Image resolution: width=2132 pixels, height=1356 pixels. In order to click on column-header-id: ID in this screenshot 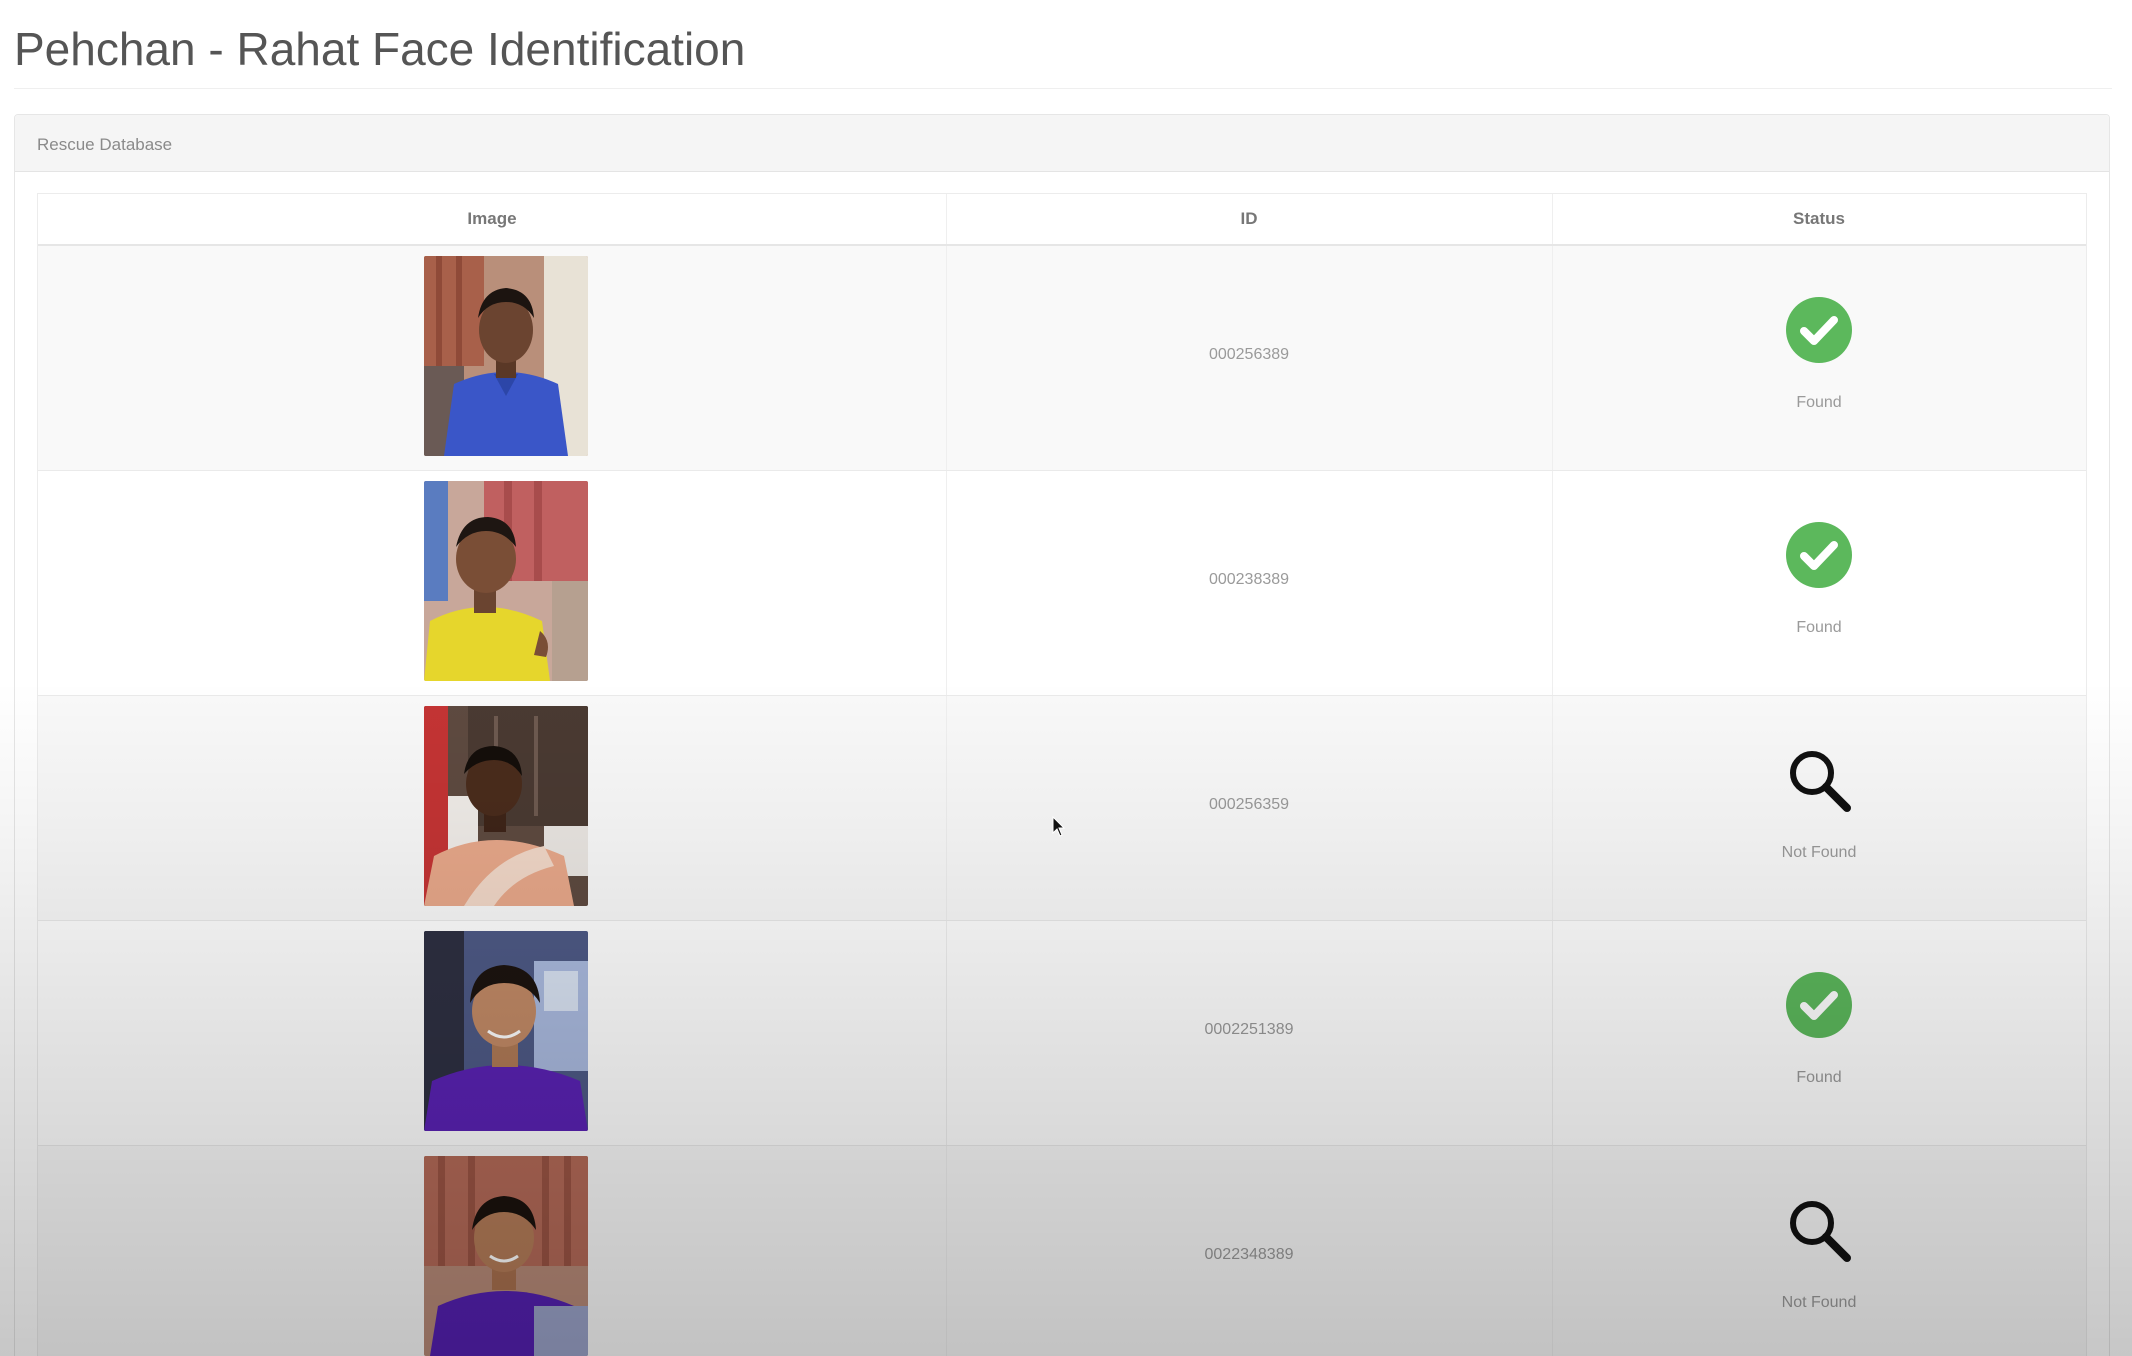, I will do `click(1249, 219)`.